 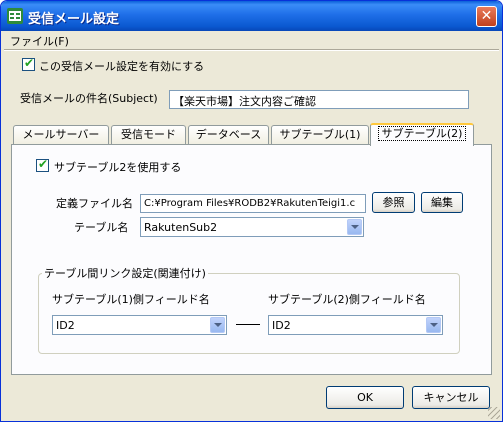 What do you see at coordinates (89, 98) in the screenshot?
I see `subject-label: 受信メールの件名(Subject)` at bounding box center [89, 98].